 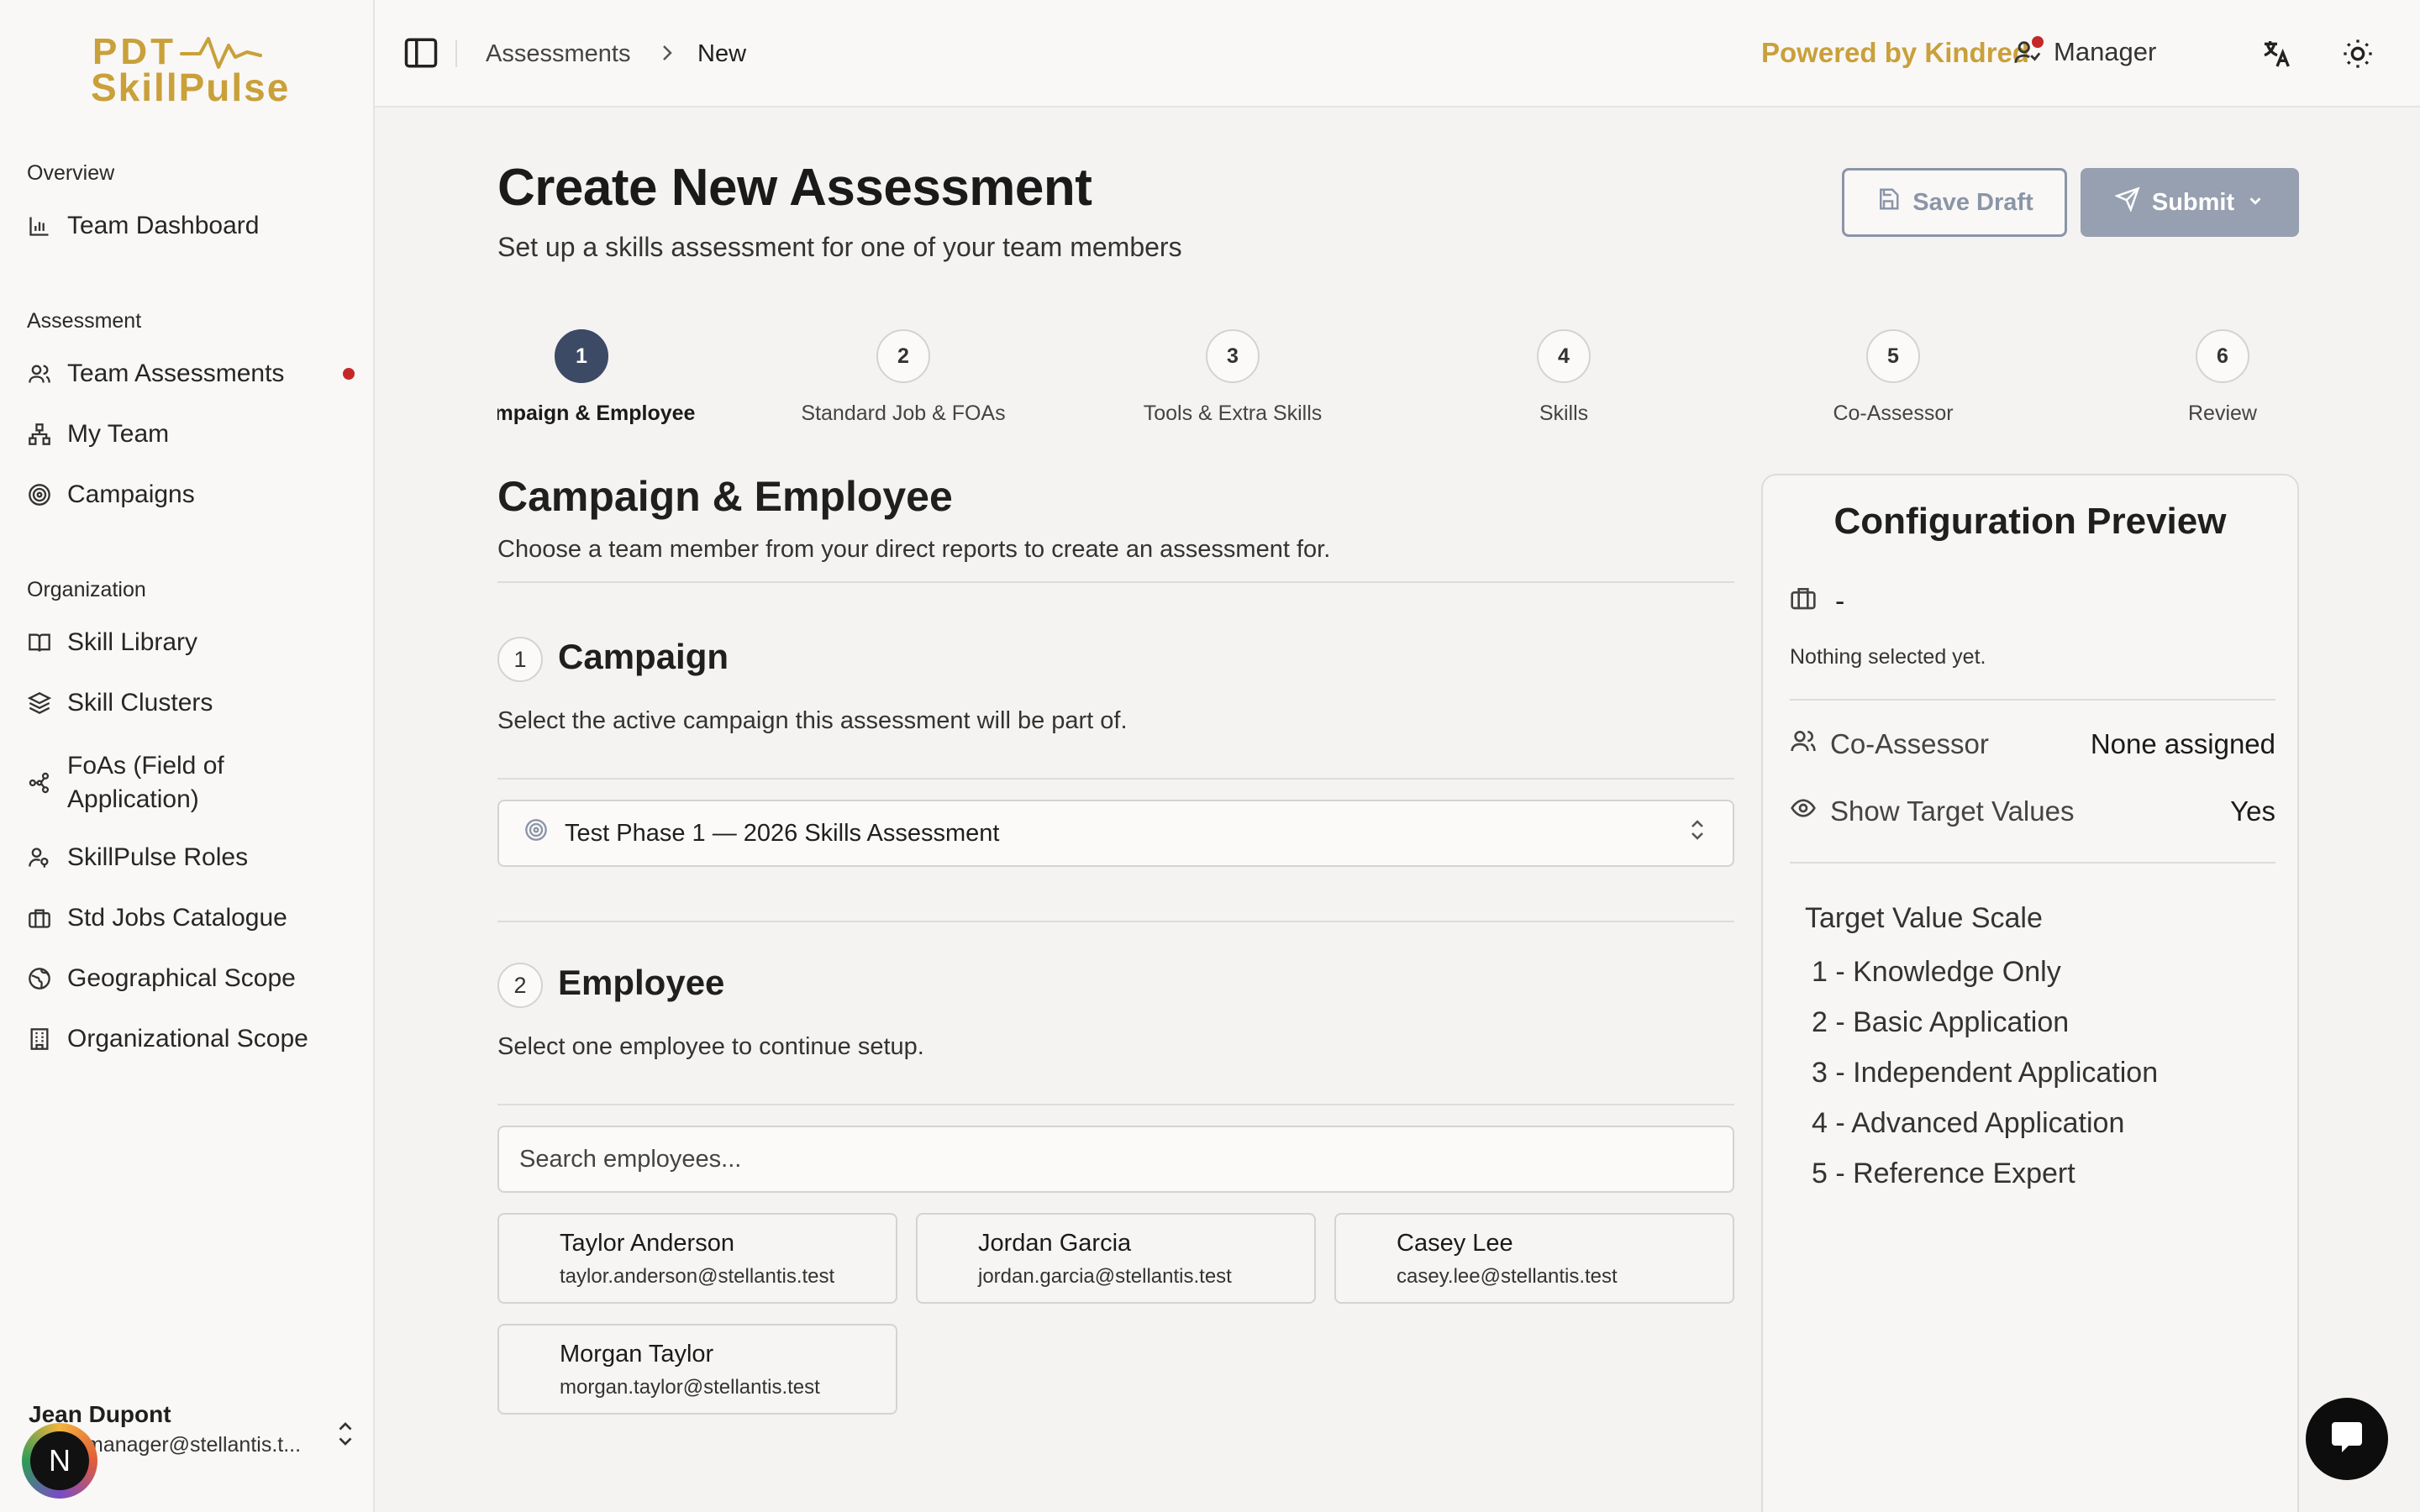 I want to click on step-number: 3, so click(x=1233, y=356).